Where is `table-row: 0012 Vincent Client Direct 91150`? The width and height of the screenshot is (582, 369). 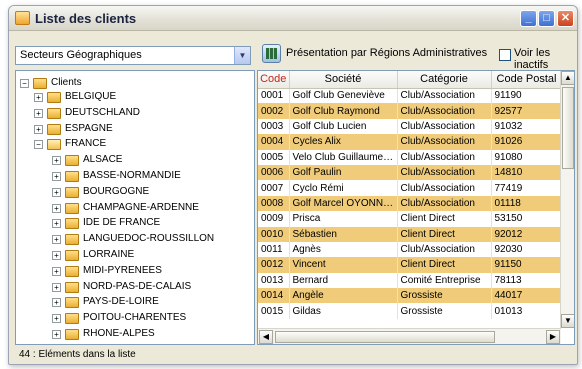
table-row: 0012 Vincent Client Direct 91150 is located at coordinates (410, 265).